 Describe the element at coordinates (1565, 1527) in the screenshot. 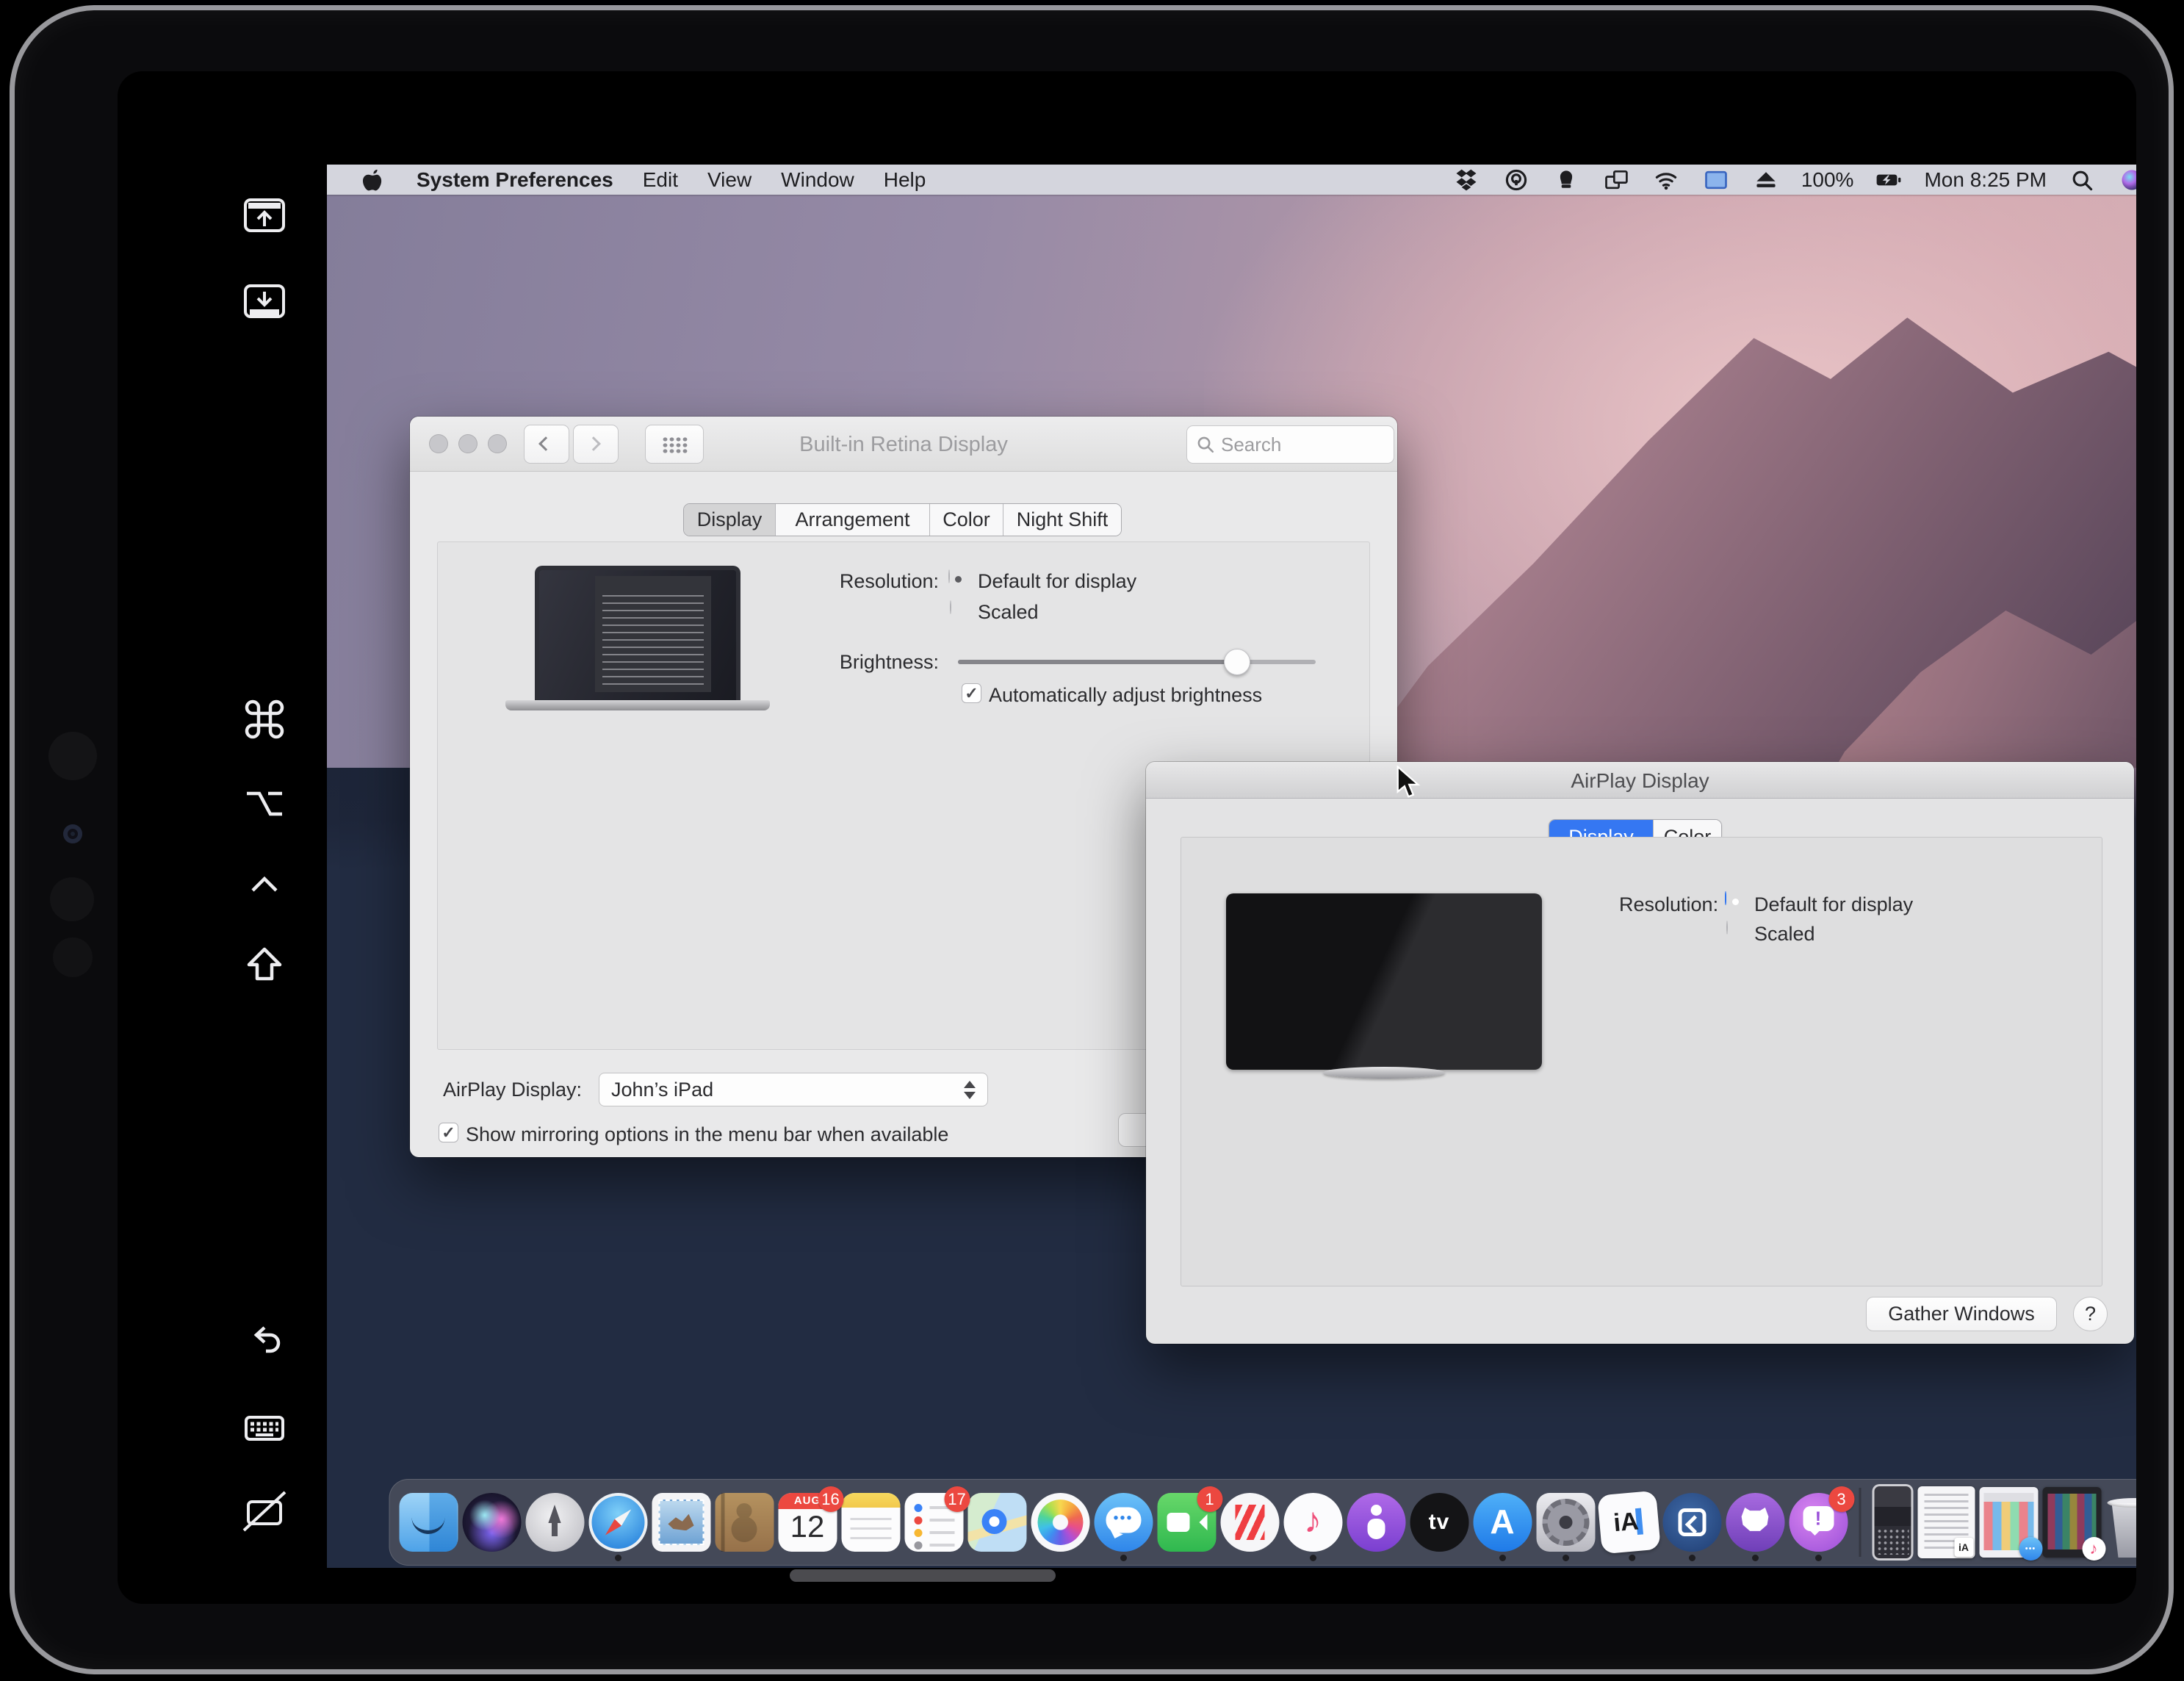

I see `dock-item-sysprefs-icon` at that location.